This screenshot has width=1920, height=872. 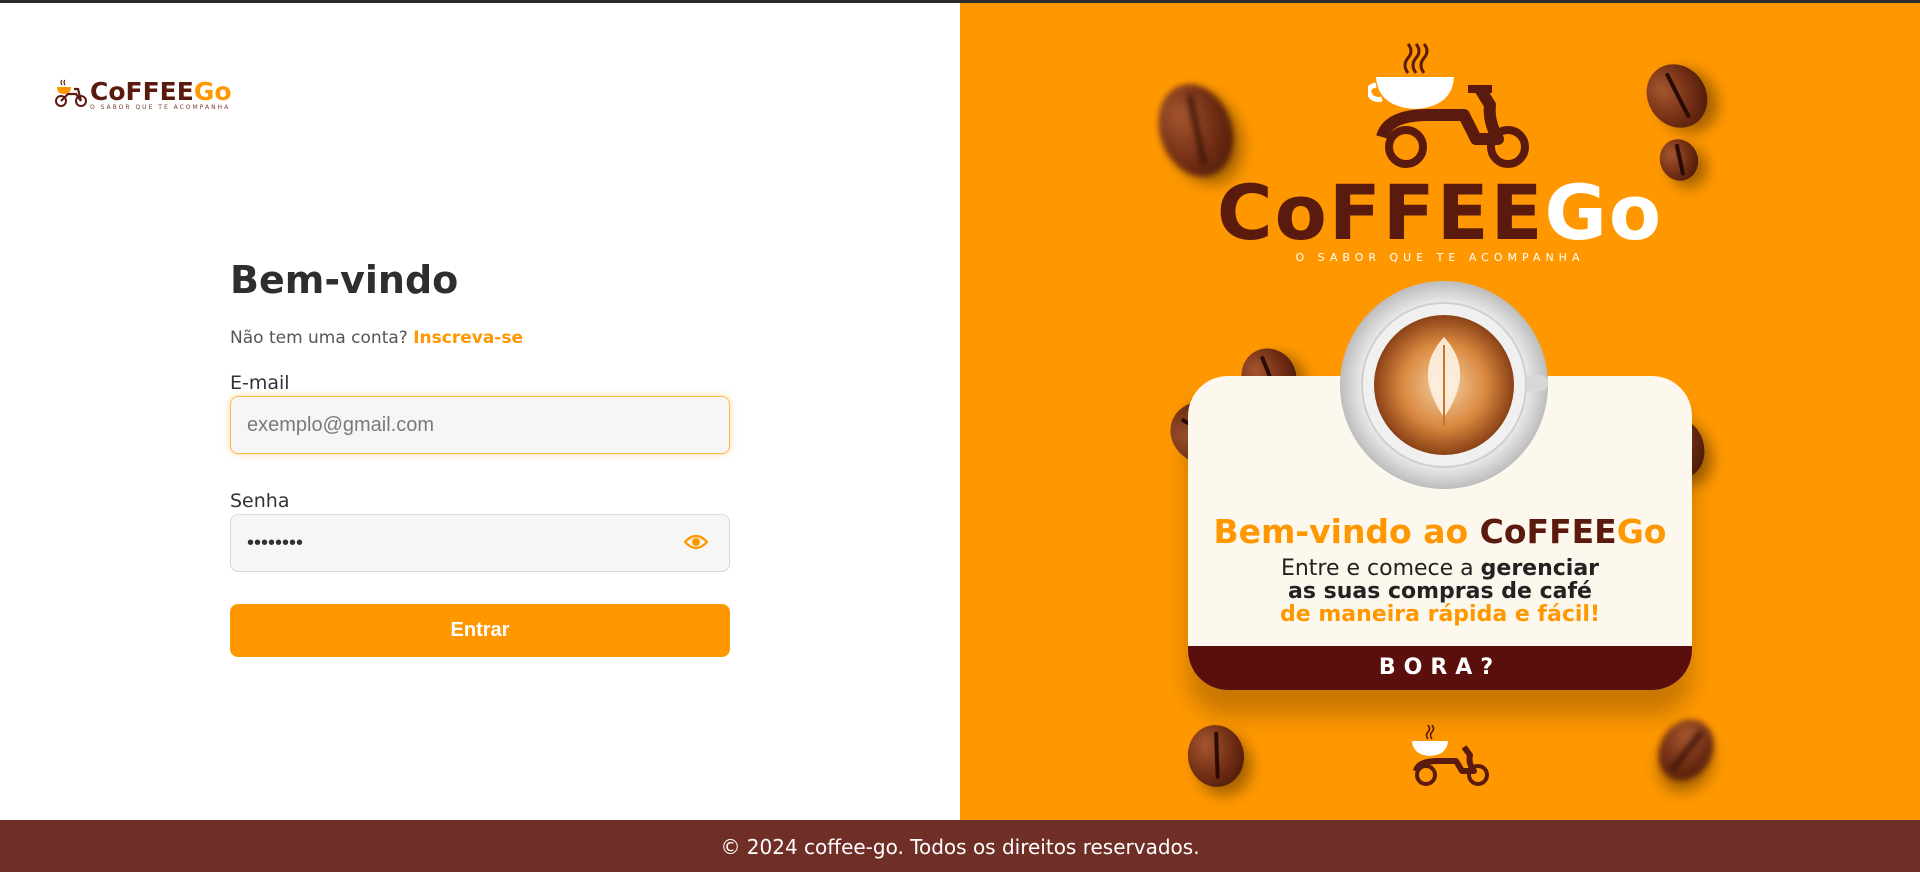 What do you see at coordinates (1440, 568) in the screenshot?
I see `promo-line-1: Entre e comece a gerenciar` at bounding box center [1440, 568].